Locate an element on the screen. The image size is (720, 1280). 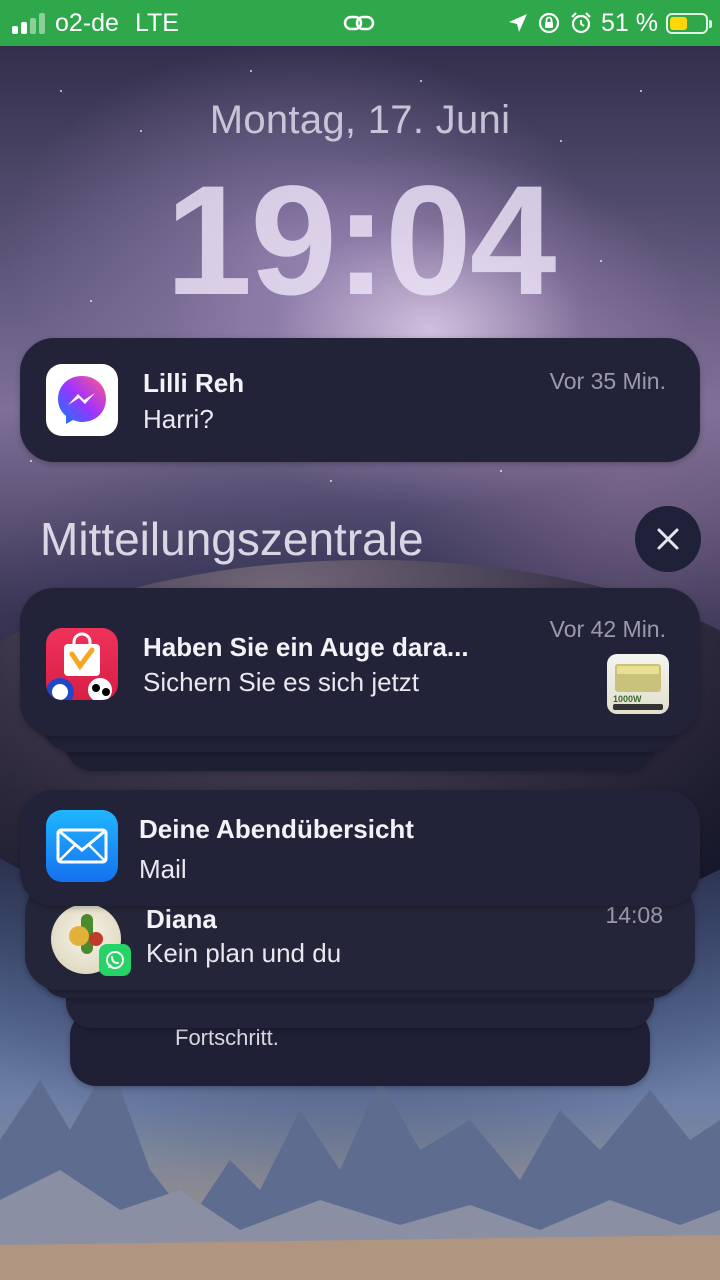
clear-notifications-button is located at coordinates (668, 539).